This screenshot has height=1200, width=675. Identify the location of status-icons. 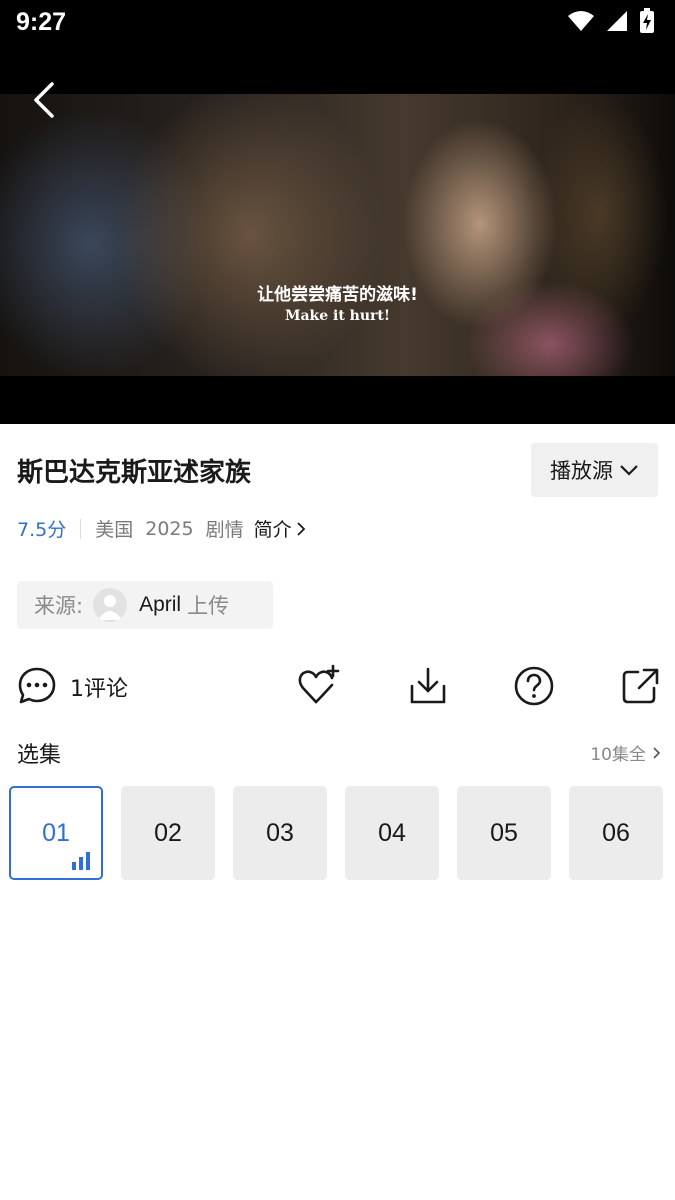
(611, 21).